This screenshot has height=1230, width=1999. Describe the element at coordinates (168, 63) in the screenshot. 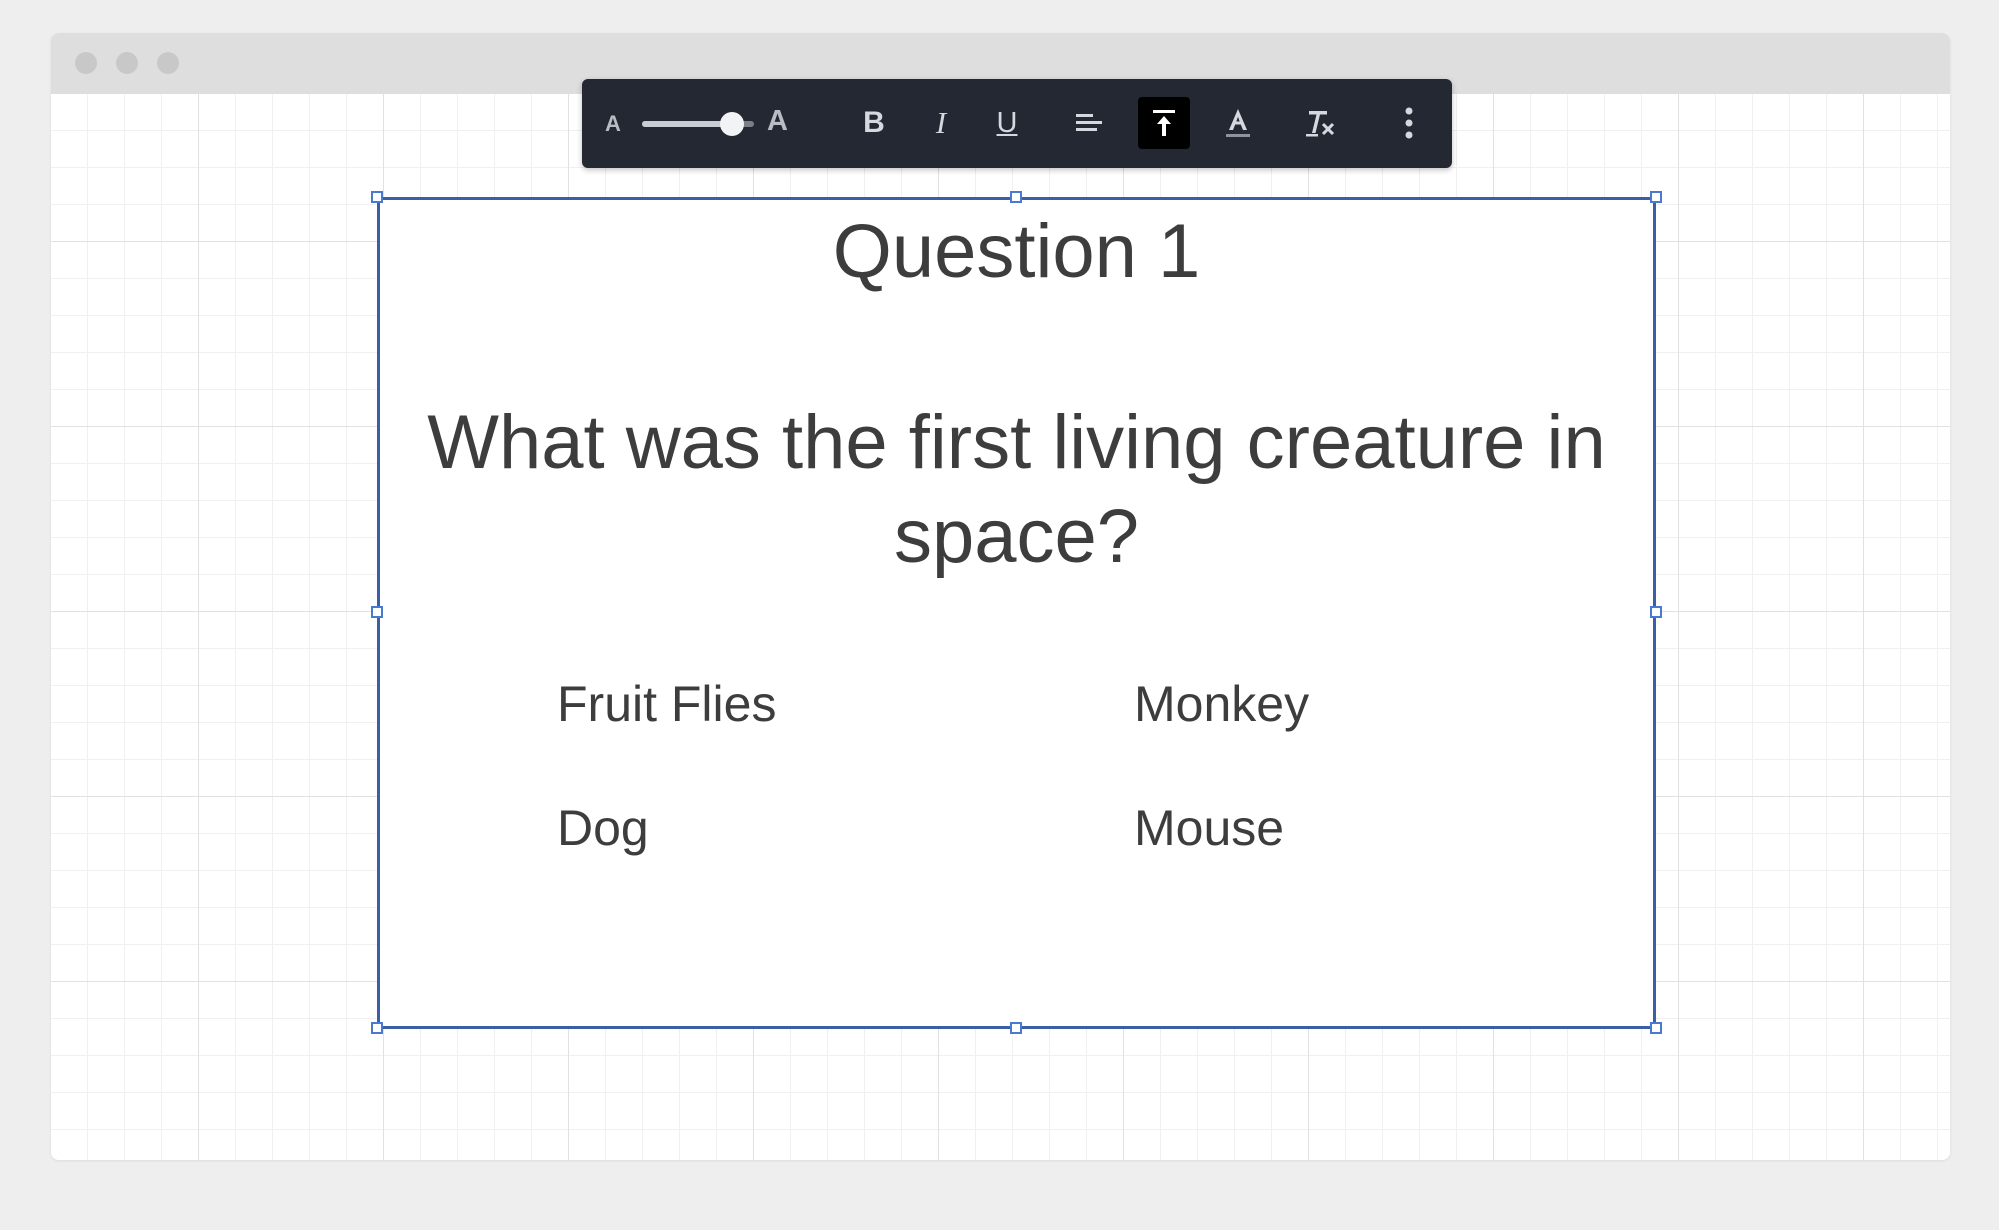

I see `window-maximize-dot` at that location.